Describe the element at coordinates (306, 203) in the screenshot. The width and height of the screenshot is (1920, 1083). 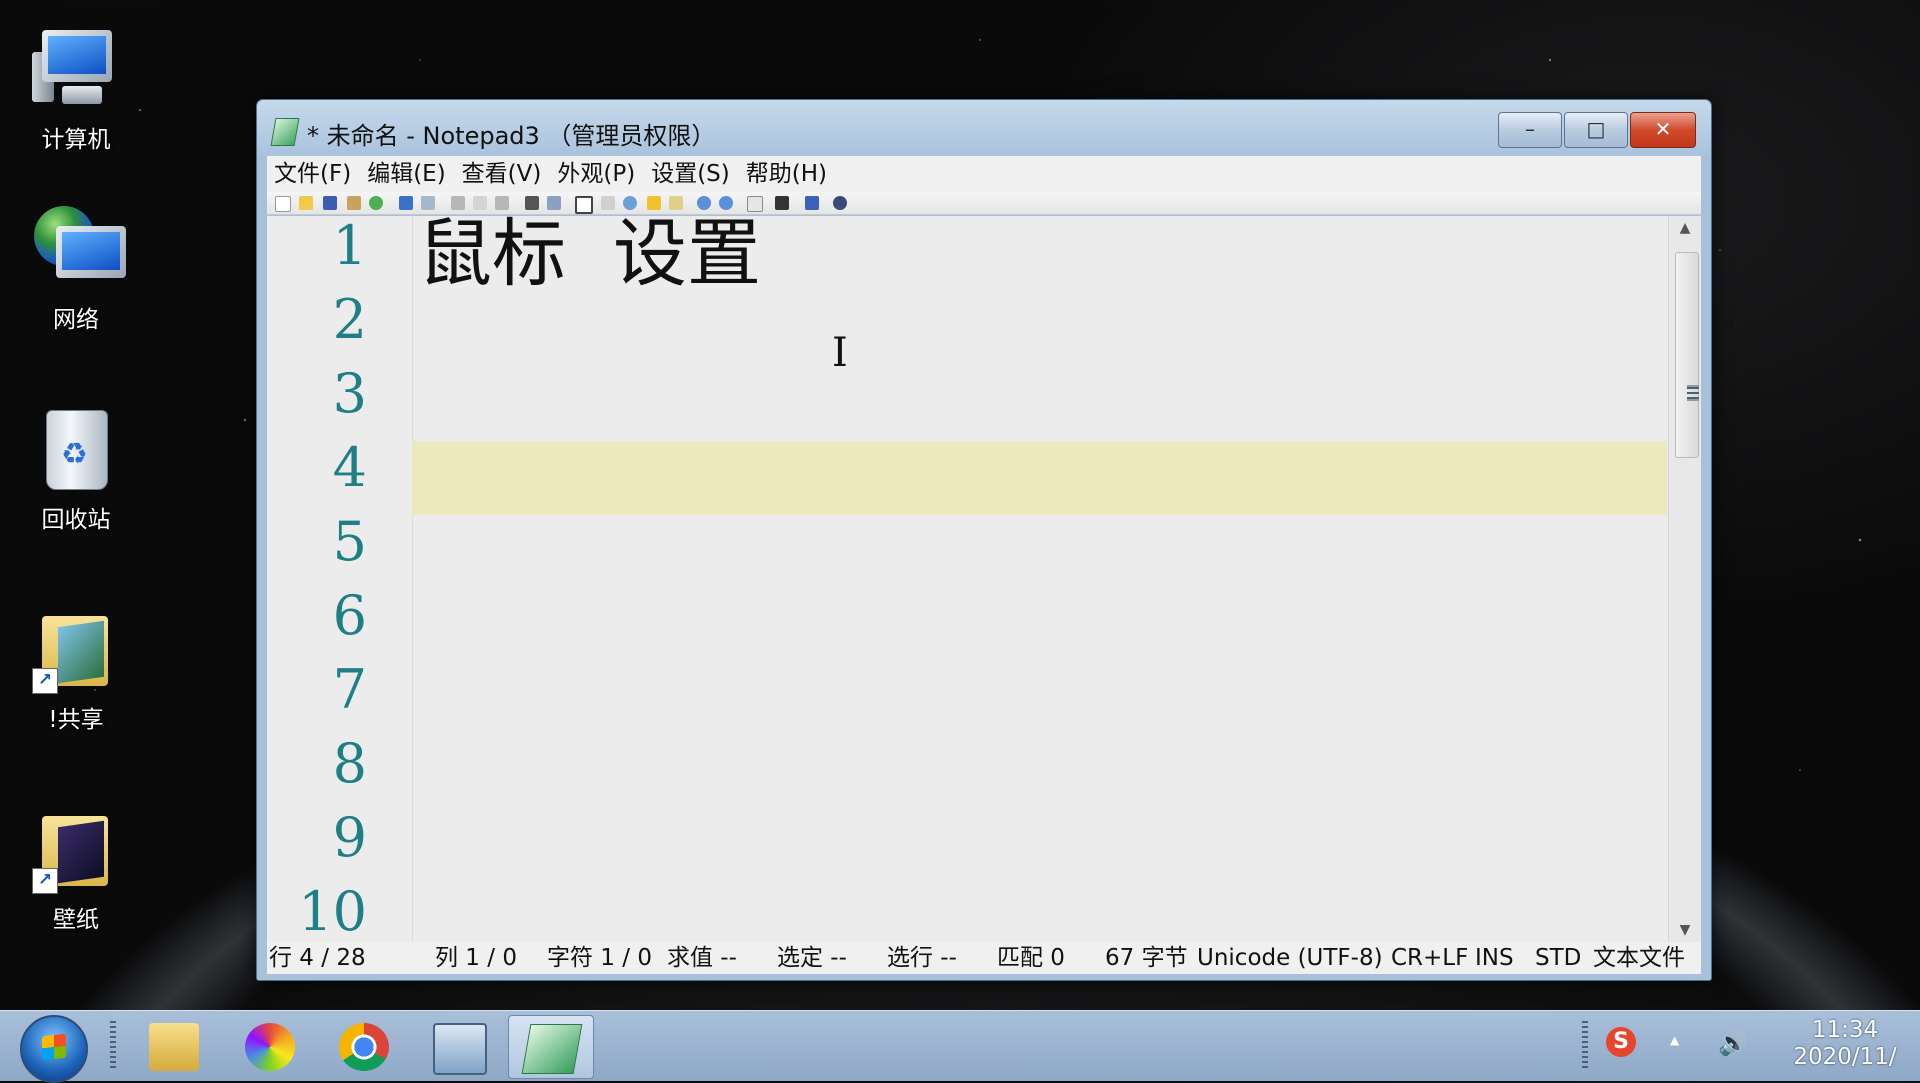
I see `open-folder-icon` at that location.